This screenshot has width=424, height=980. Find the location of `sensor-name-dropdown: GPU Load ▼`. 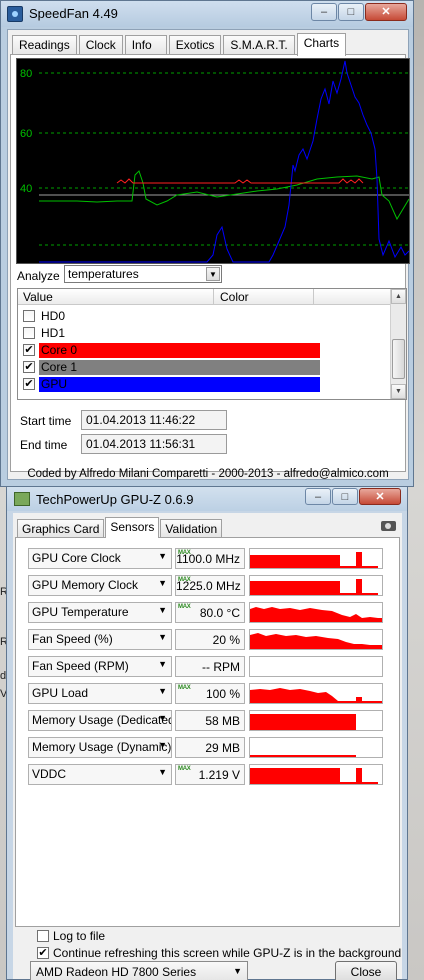

sensor-name-dropdown: GPU Load ▼ is located at coordinates (100, 693).